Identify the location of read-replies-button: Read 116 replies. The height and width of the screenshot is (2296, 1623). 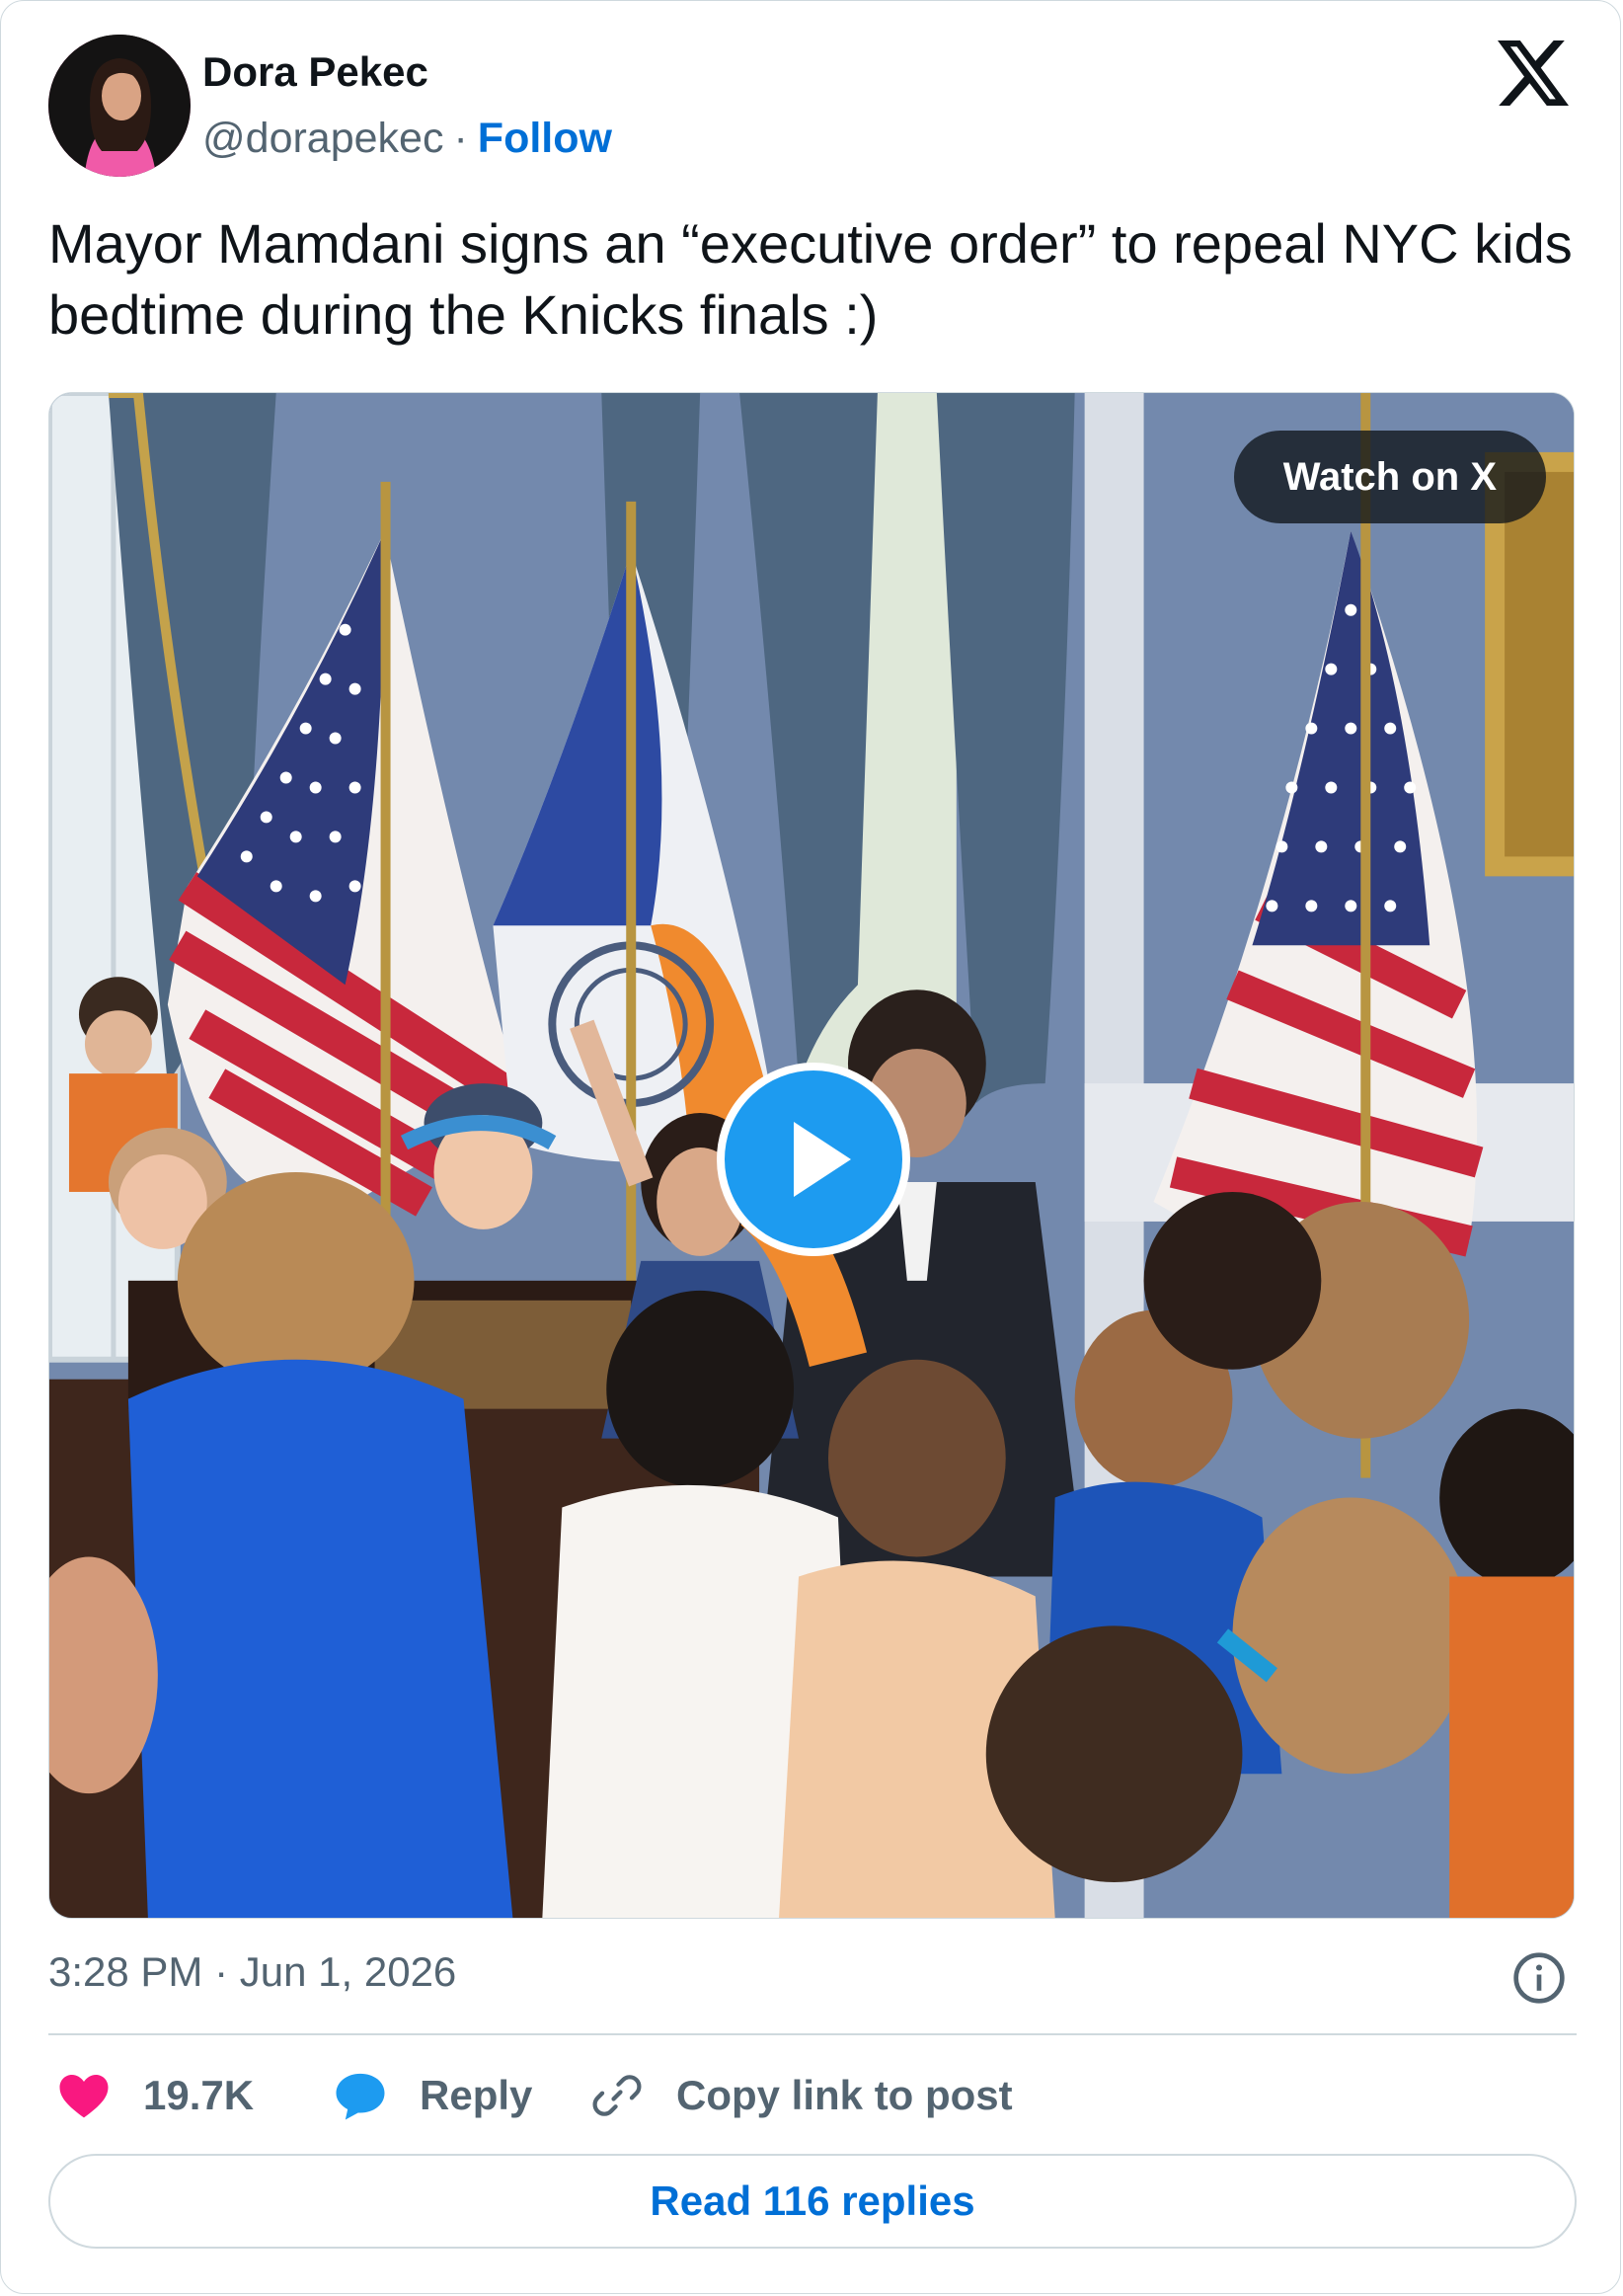
(812, 2202).